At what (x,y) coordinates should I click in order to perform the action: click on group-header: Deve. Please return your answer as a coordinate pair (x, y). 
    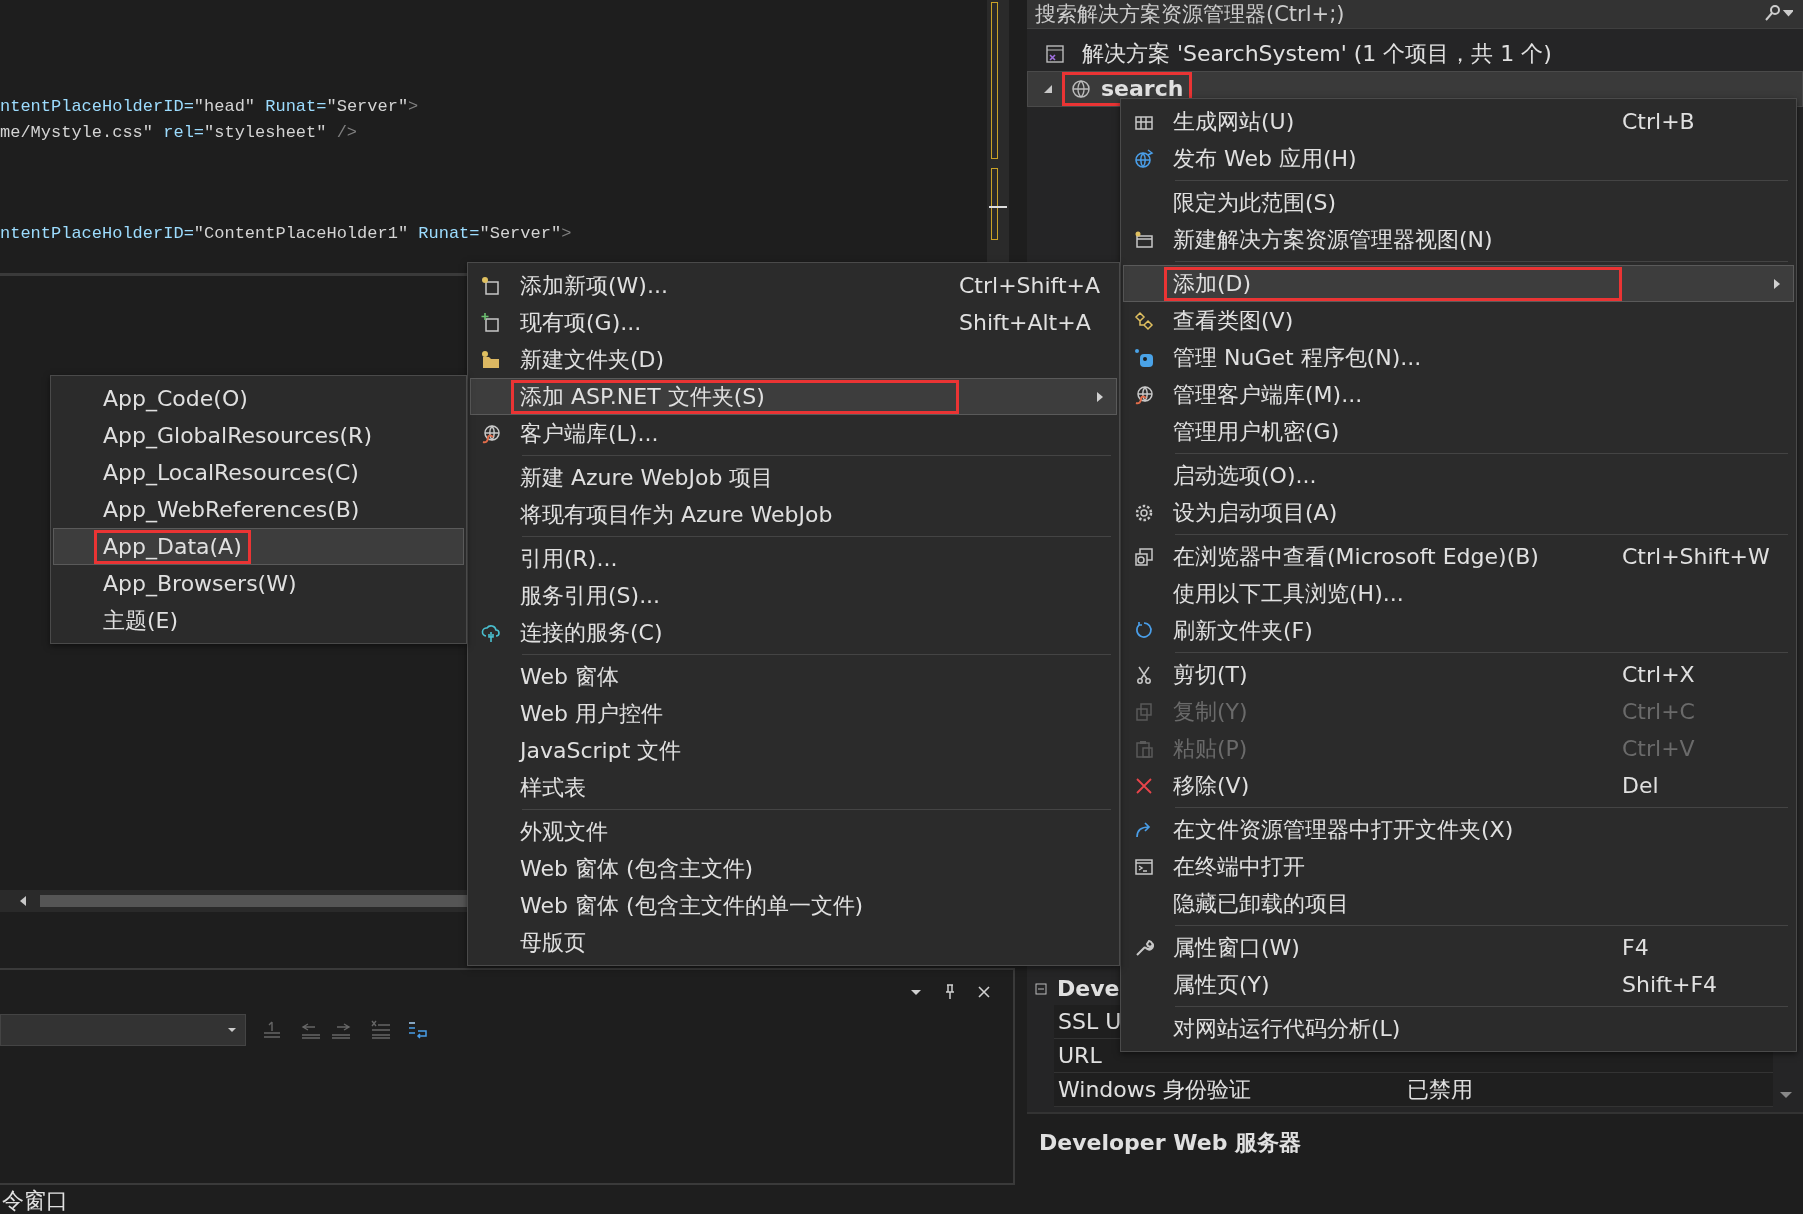
    Looking at the image, I should click on (1088, 988).